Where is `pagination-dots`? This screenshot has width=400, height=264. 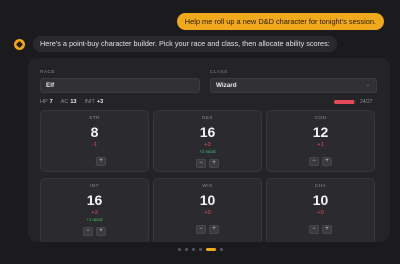 pagination-dots is located at coordinates (200, 249).